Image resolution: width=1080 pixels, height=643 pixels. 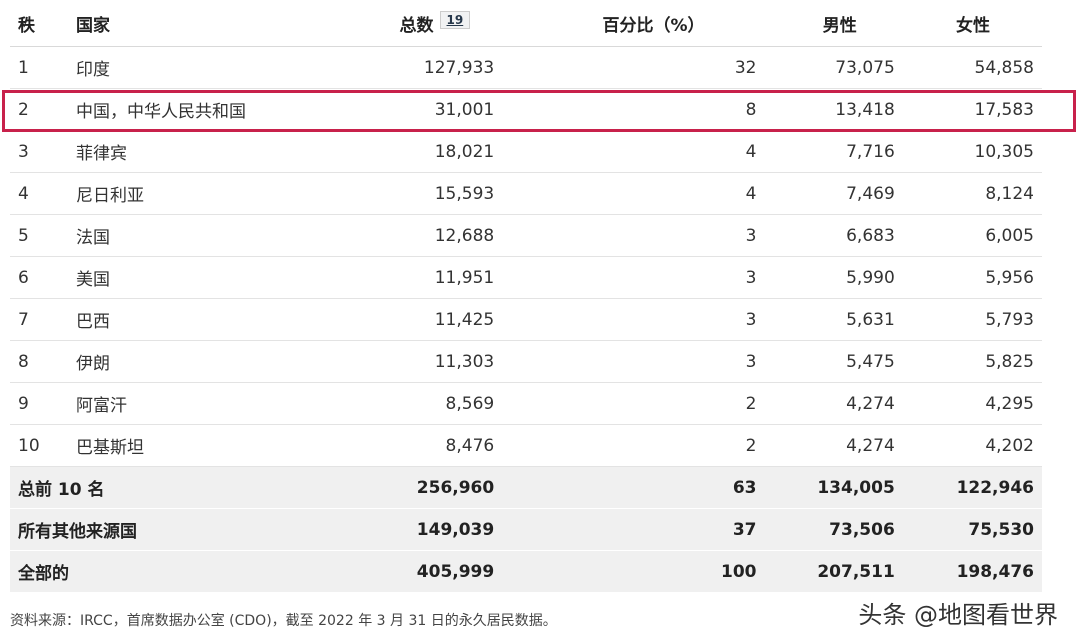 What do you see at coordinates (206, 23) in the screenshot?
I see `header-country: 国家` at bounding box center [206, 23].